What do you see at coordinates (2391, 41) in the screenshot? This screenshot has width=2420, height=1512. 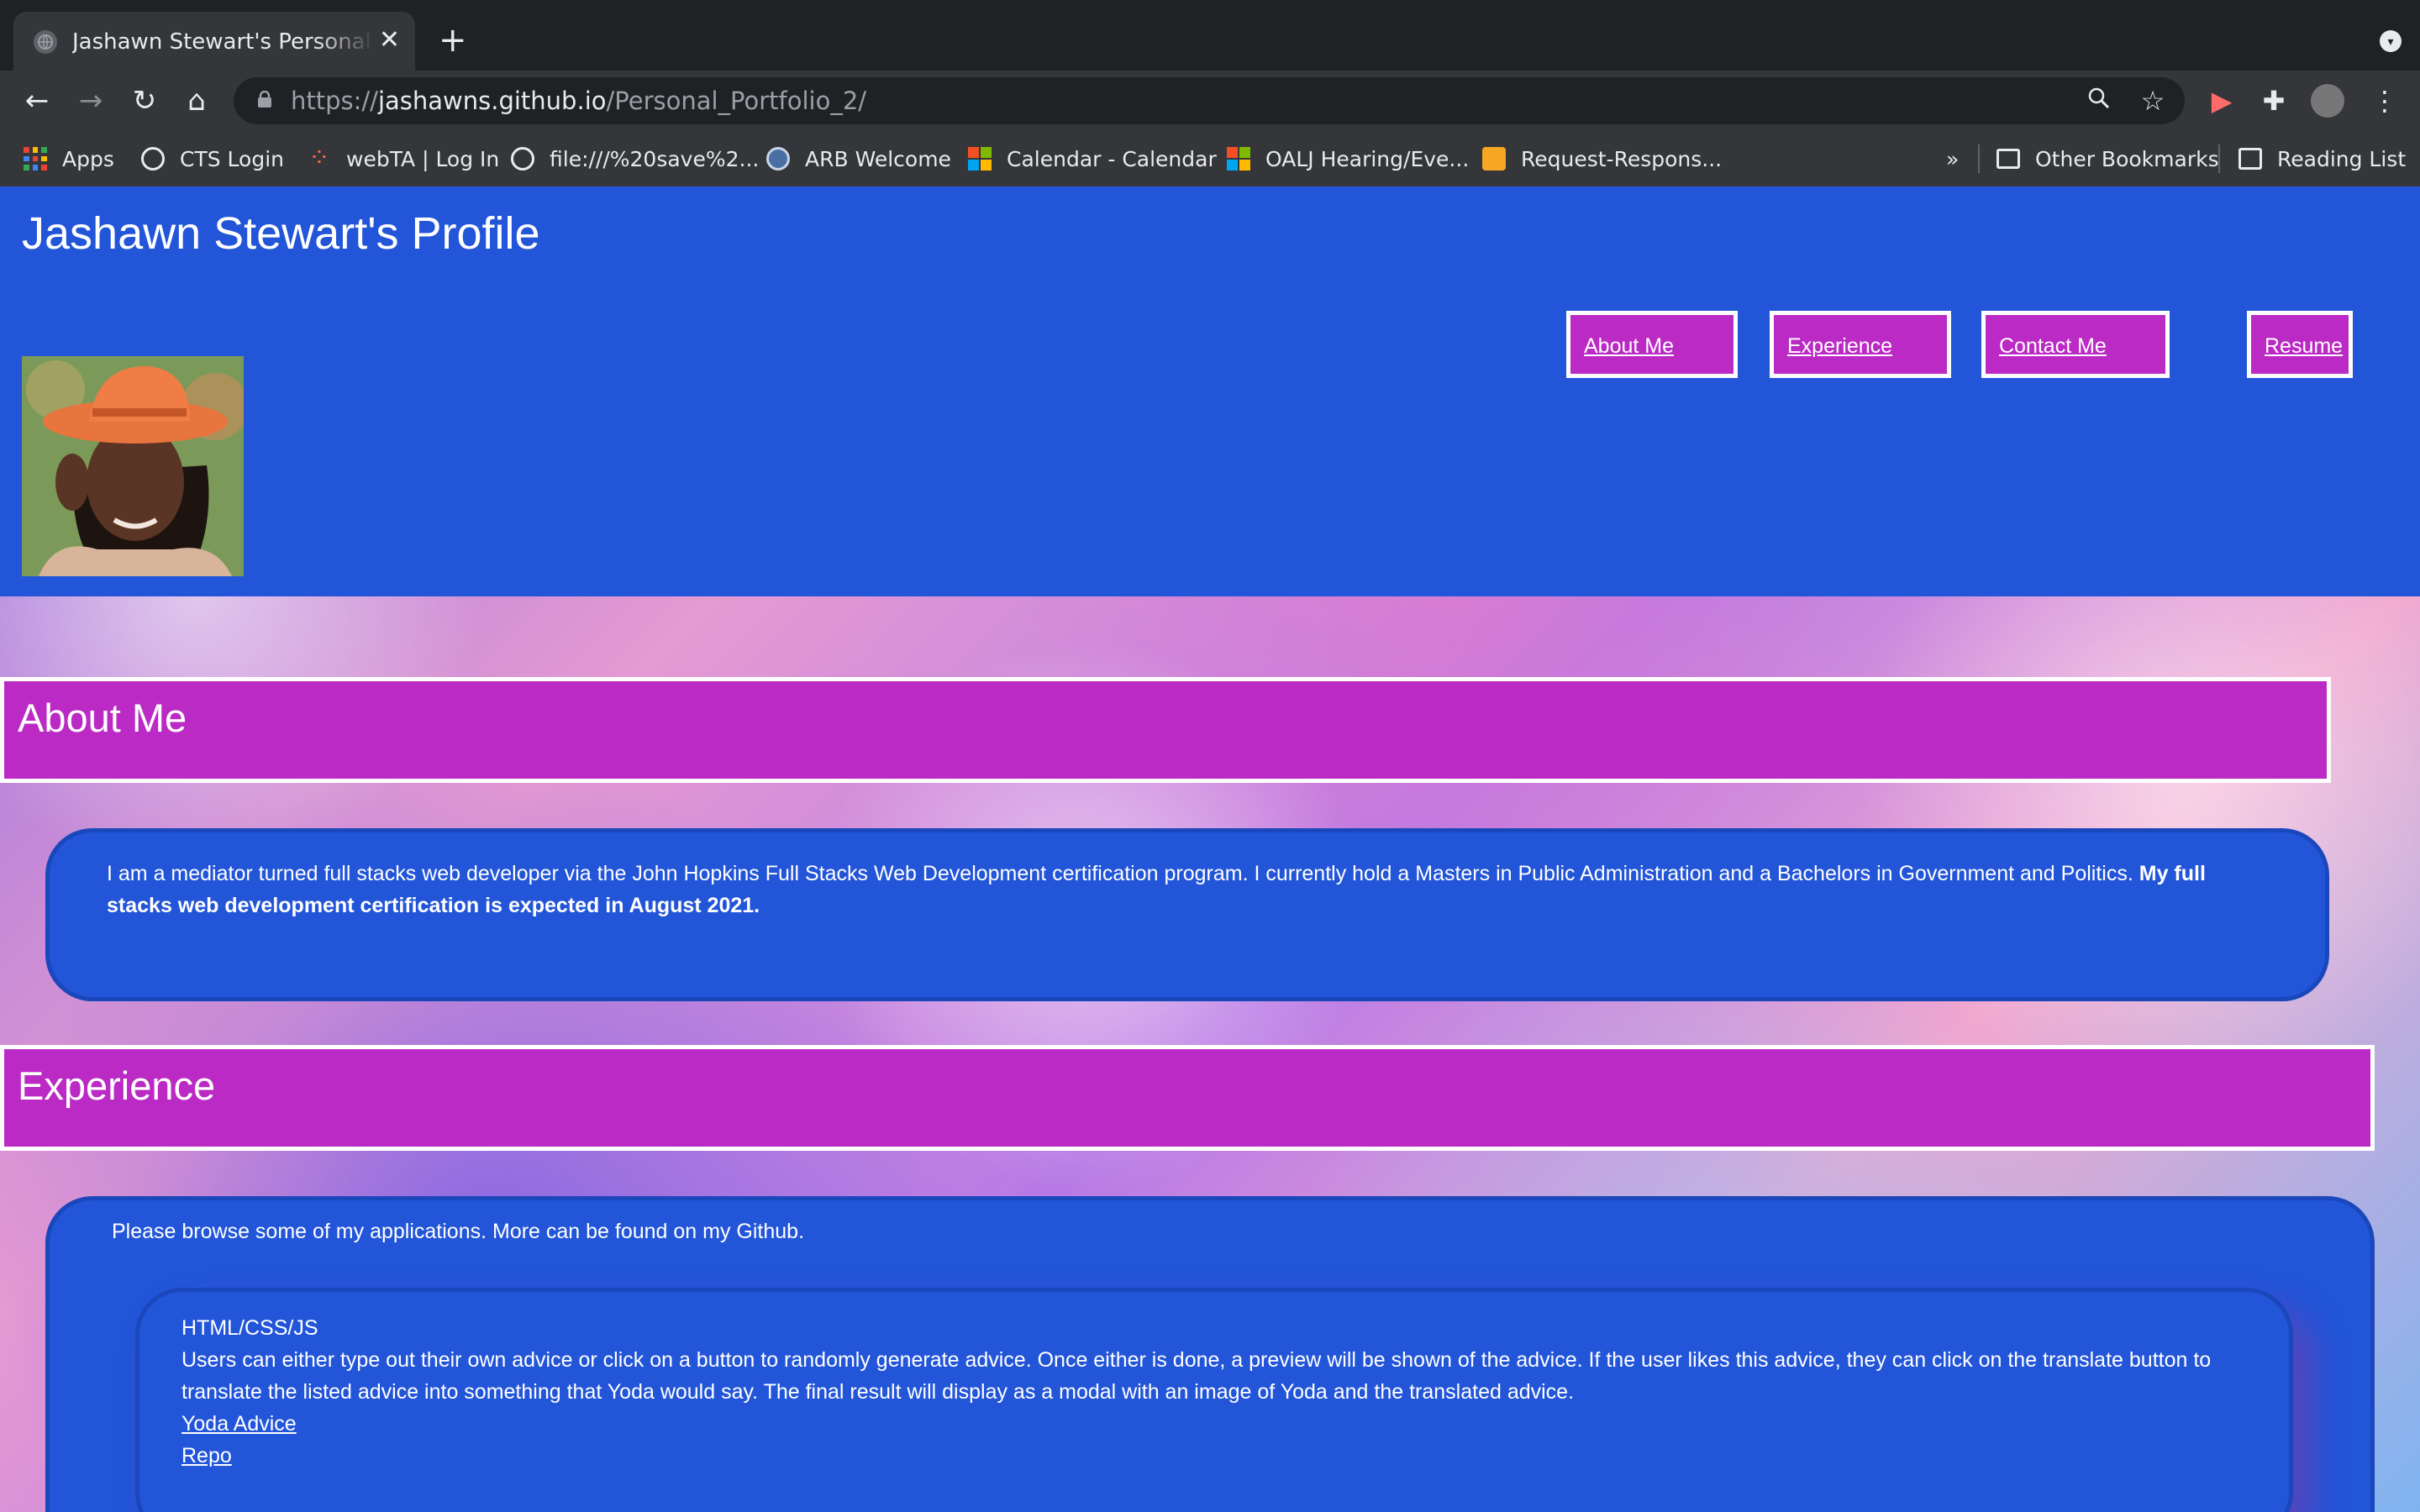 I see `tab-search-icon: ▾` at bounding box center [2391, 41].